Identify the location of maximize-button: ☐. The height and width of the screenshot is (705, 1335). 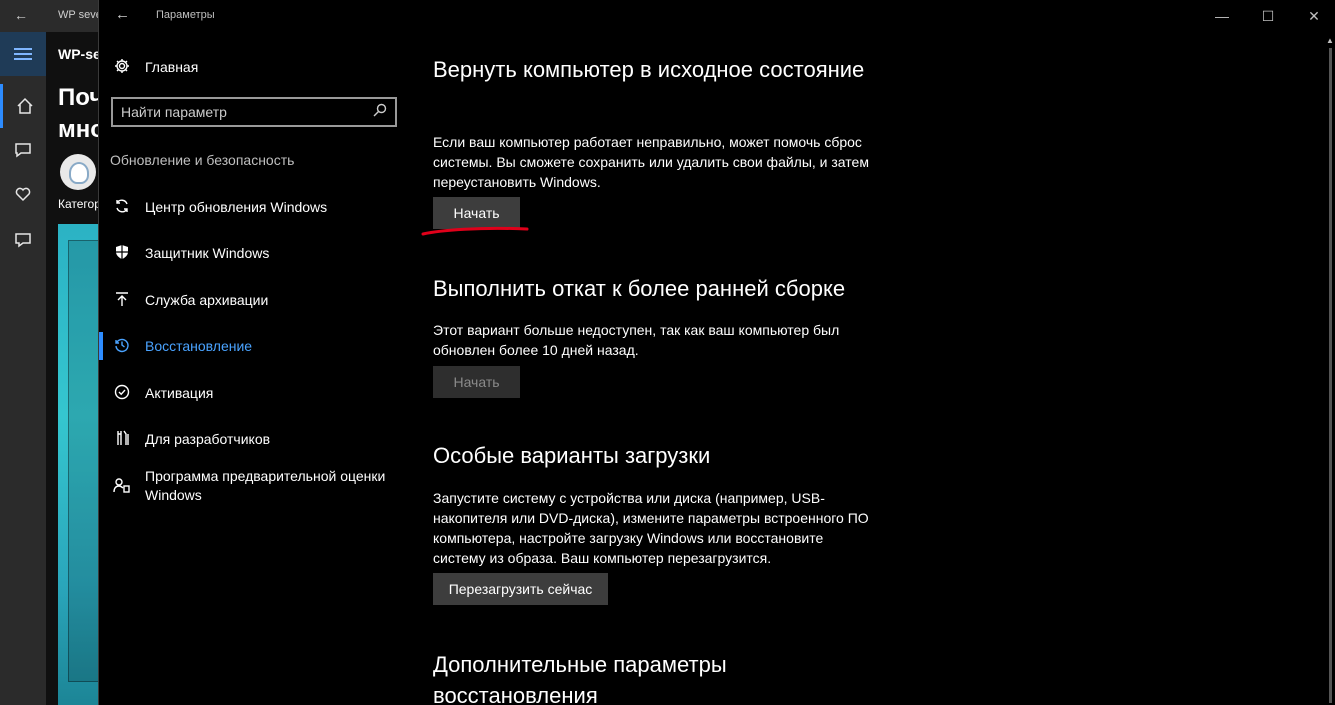
(1268, 16).